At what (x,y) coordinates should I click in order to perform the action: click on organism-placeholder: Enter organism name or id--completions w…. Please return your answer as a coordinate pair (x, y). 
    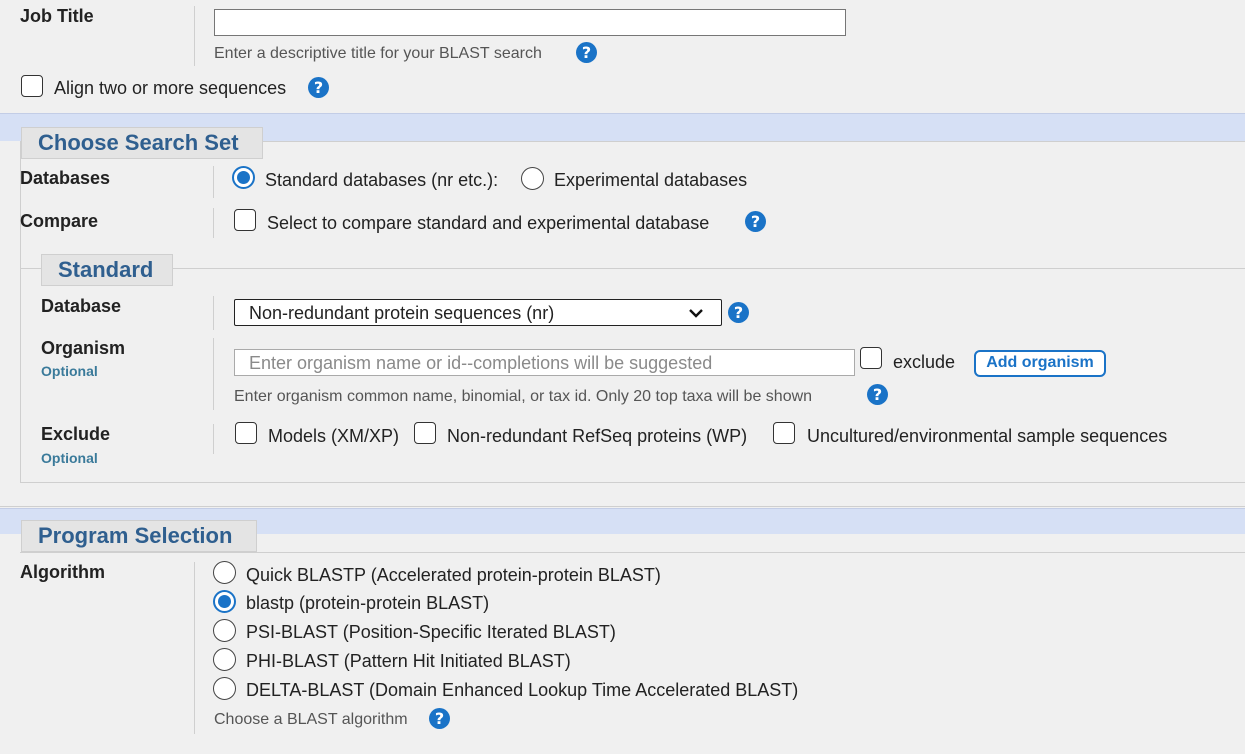
    Looking at the image, I should click on (481, 363).